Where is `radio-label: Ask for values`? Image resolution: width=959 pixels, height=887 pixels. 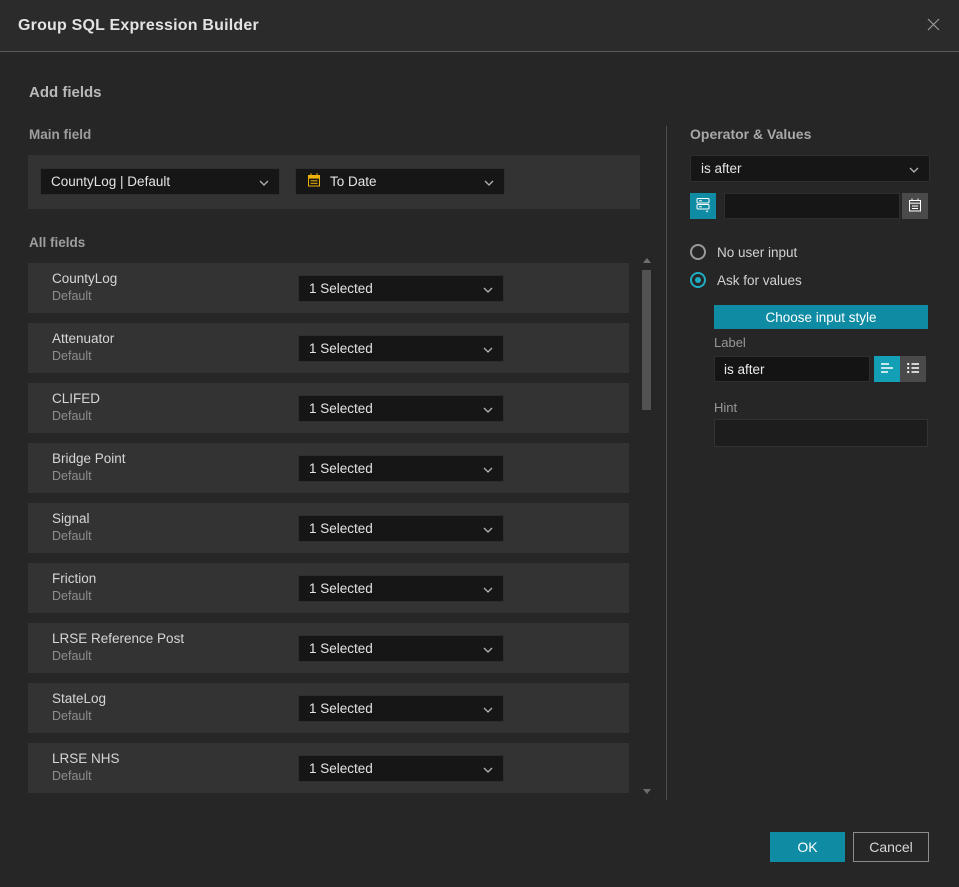
radio-label: Ask for values is located at coordinates (759, 280).